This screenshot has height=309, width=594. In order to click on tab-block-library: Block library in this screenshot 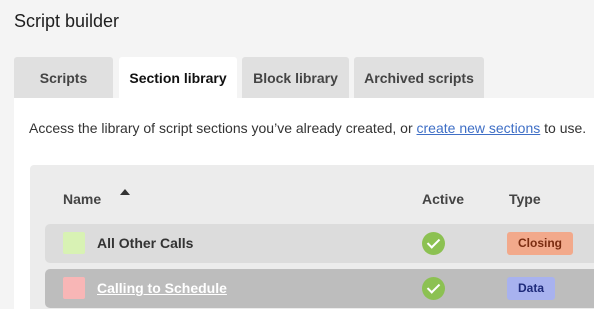, I will do `click(295, 77)`.